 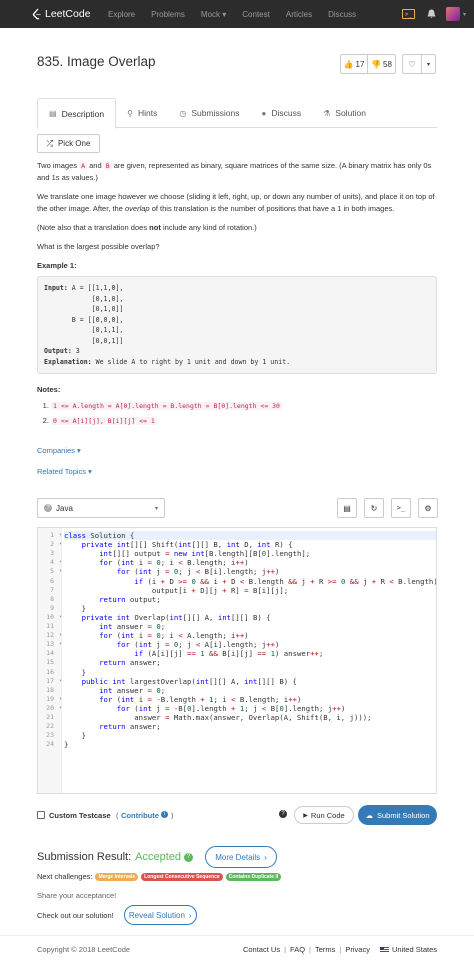 I want to click on like-count: 17, so click(x=360, y=64).